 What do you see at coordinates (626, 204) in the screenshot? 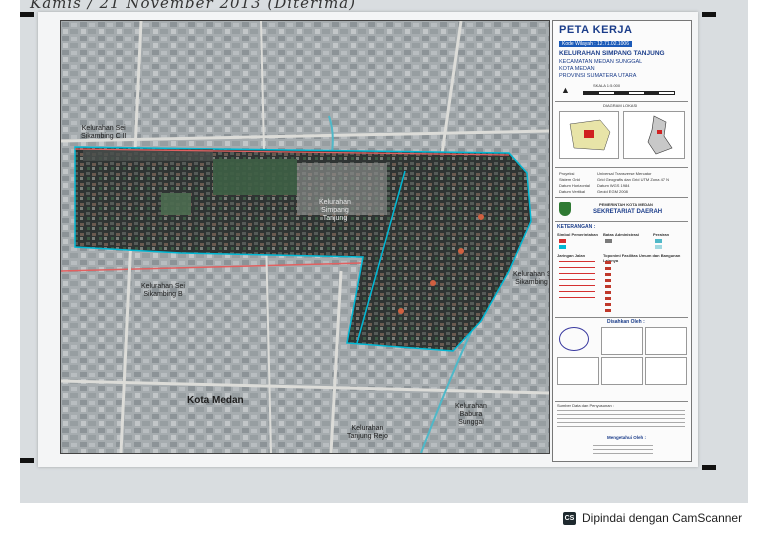
I see `pemkot-text: PEMERINTAH KOTA MEDAN` at bounding box center [626, 204].